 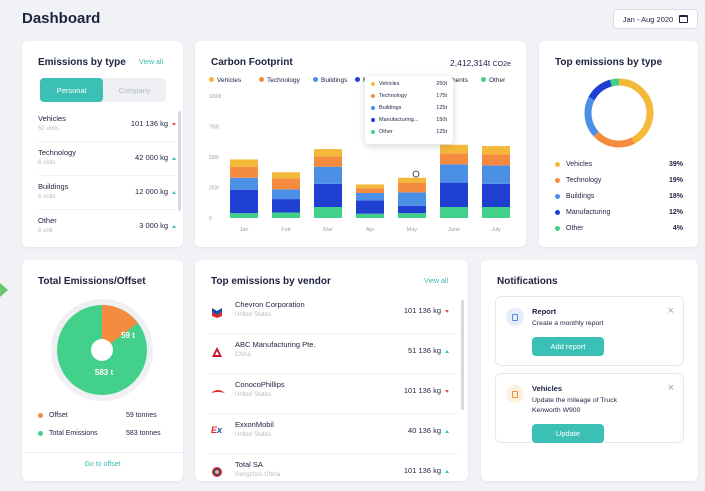 I want to click on vendor-row: ABC Manufacturing Pte. China 51 136 kg, so click(x=333, y=354).